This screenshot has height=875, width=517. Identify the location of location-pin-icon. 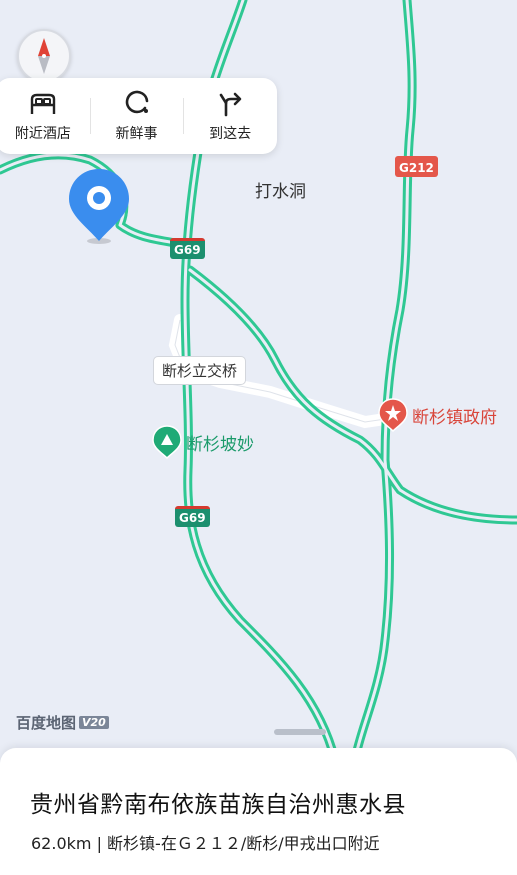
(99, 206).